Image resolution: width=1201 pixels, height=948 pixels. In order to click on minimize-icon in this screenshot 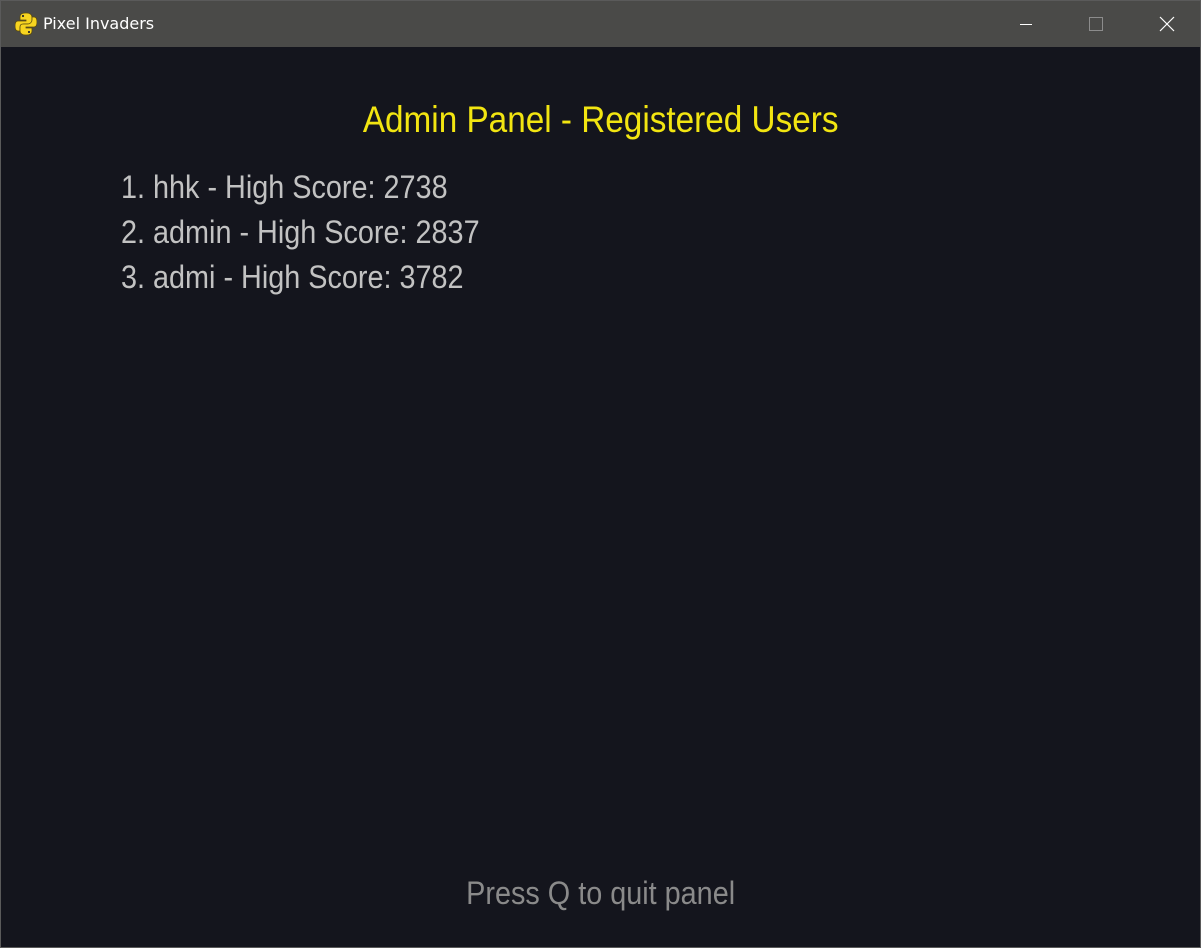, I will do `click(1026, 24)`.